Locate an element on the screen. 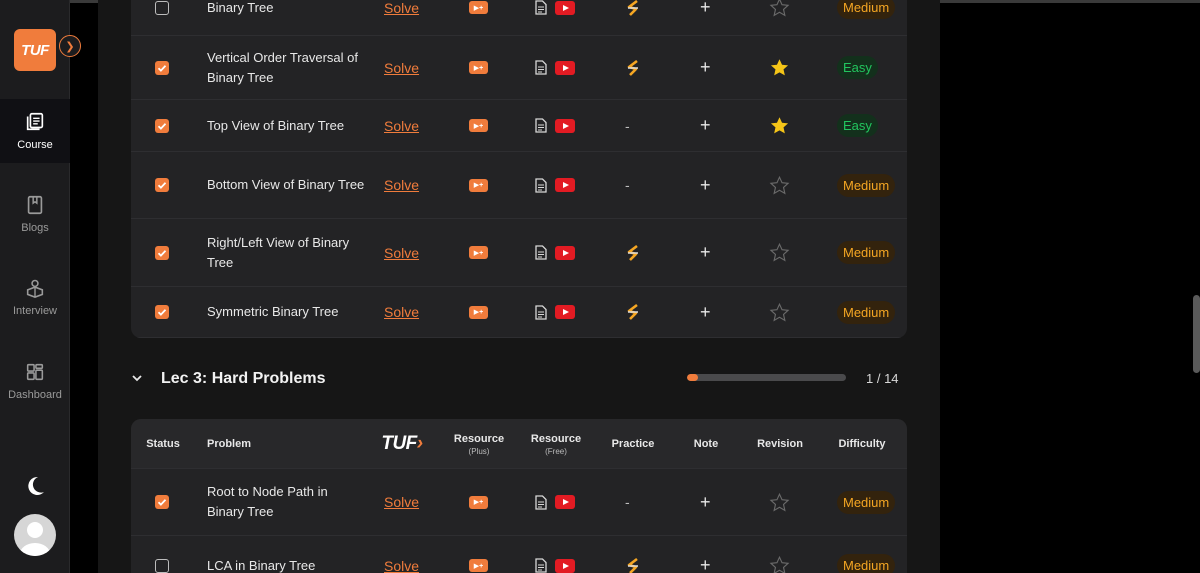  bookmark-icon is located at coordinates (35, 205).